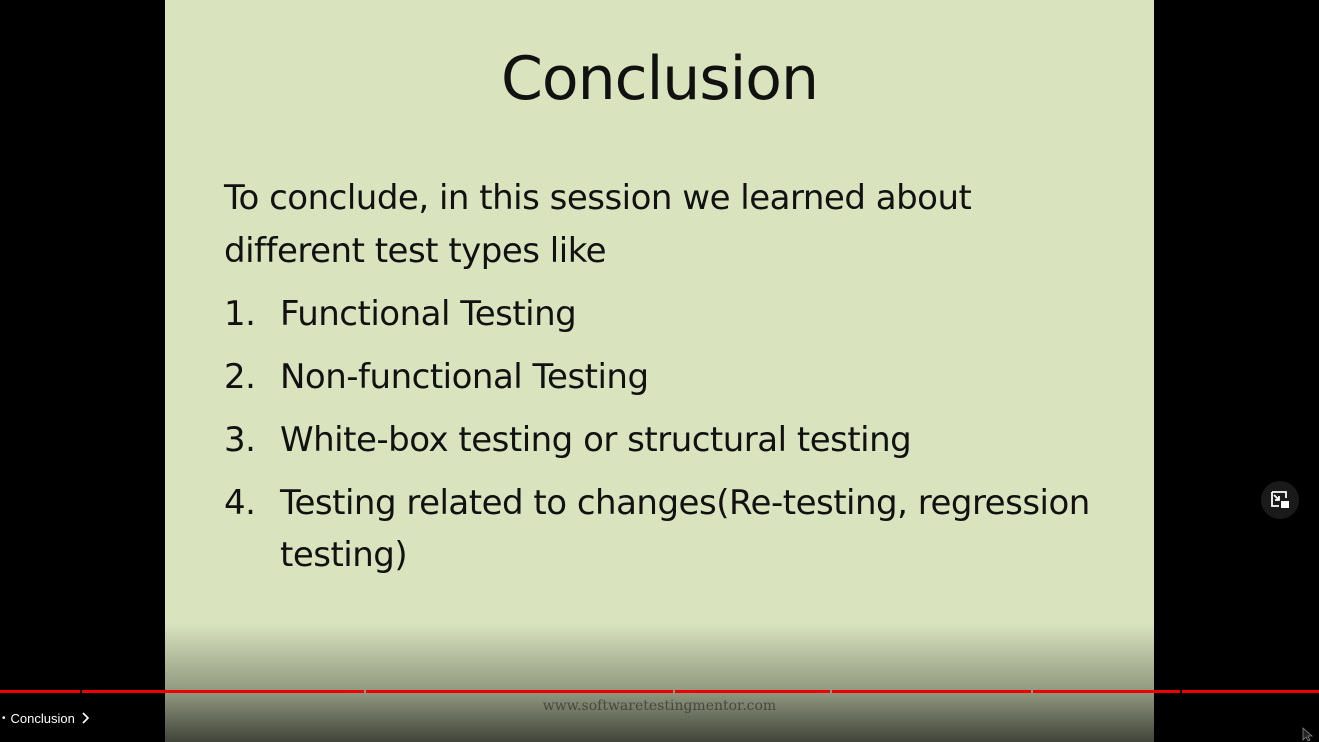  Describe the element at coordinates (240, 440) in the screenshot. I see `list-item-number: 3.` at that location.